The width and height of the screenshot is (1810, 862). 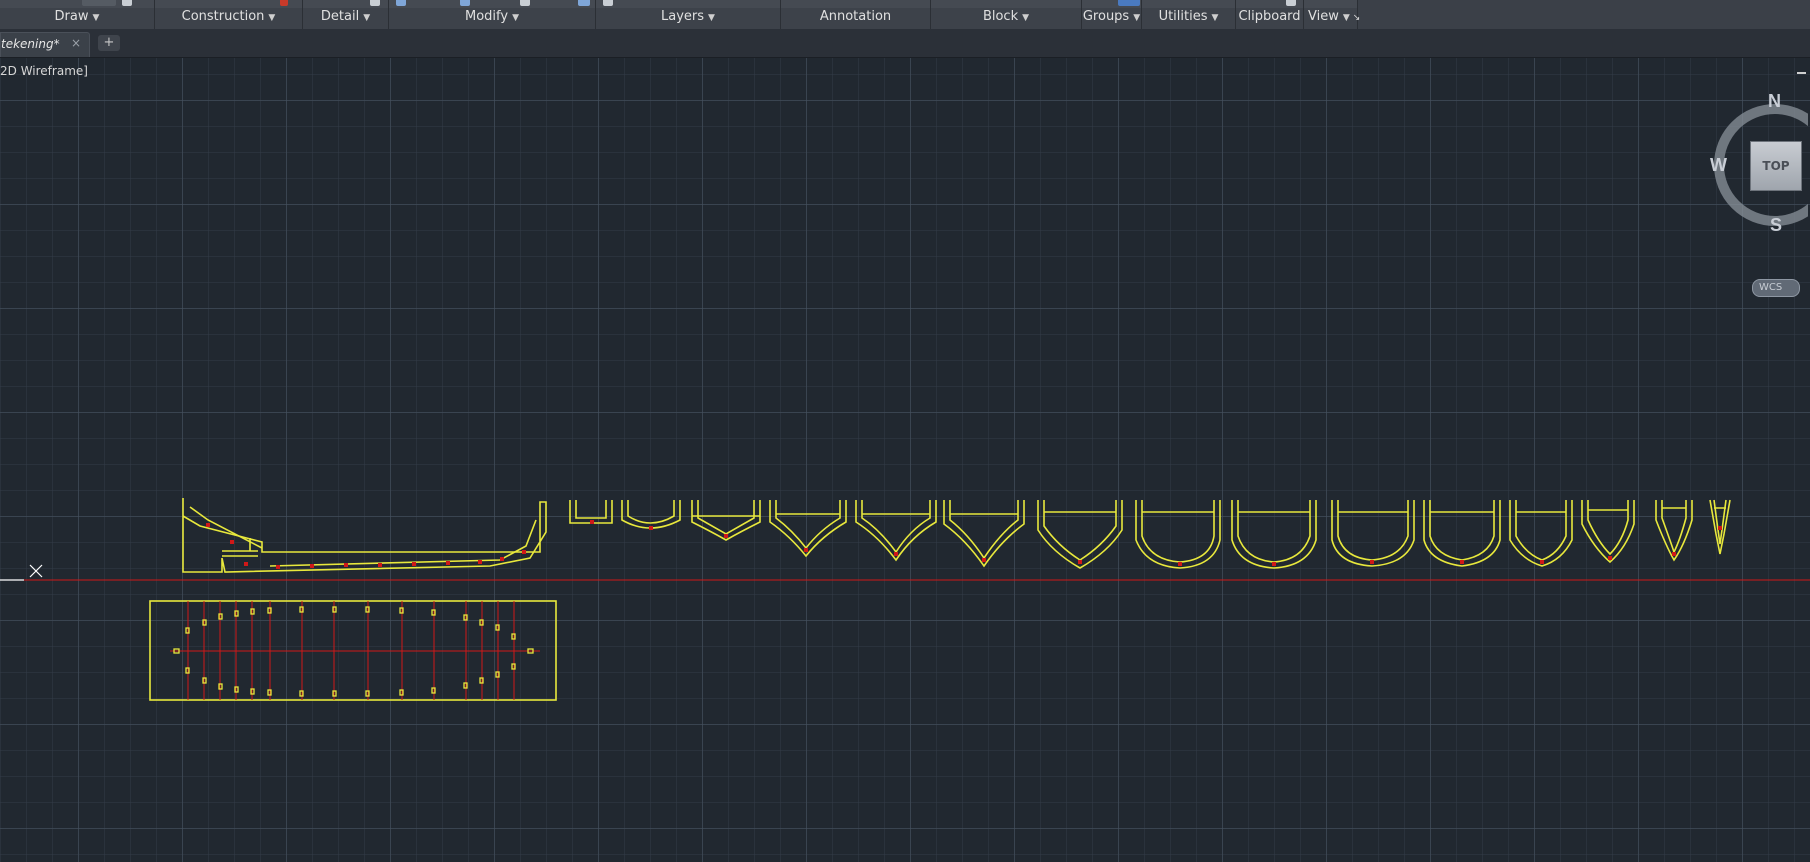 I want to click on document-tab-label: tekening*, so click(x=30, y=44).